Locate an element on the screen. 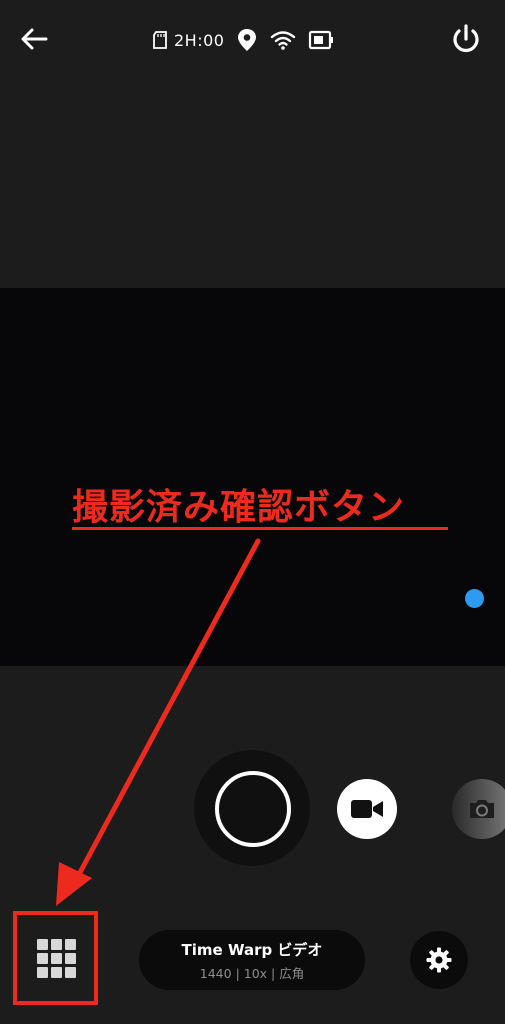 The width and height of the screenshot is (505, 1024). annotation-label: 撮影済み確認ボタン is located at coordinates (239, 507).